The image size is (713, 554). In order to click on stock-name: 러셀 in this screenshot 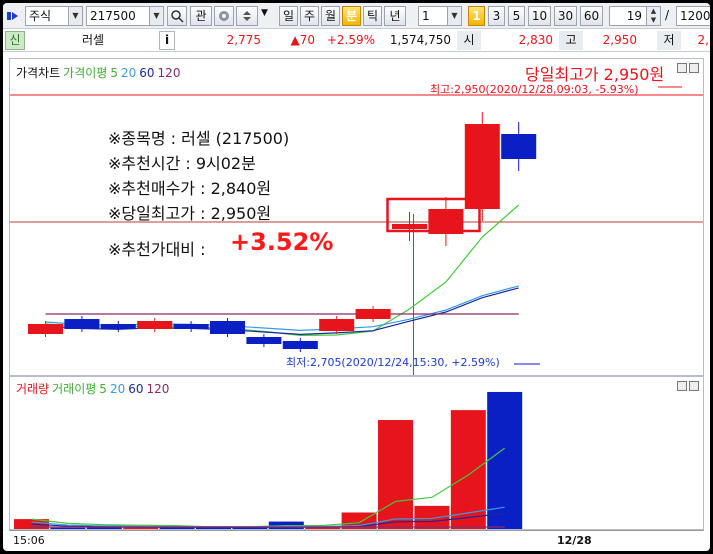, I will do `click(93, 40)`.